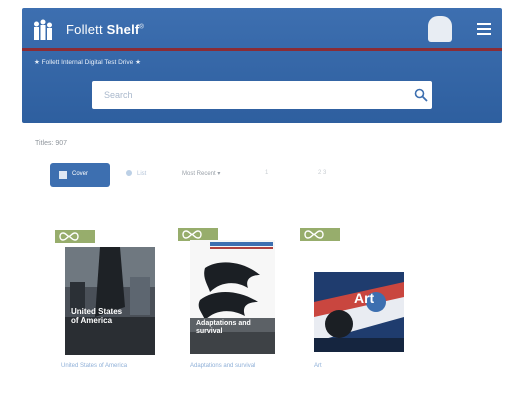  What do you see at coordinates (51, 143) in the screenshot?
I see `titles-count: Titles: 907` at bounding box center [51, 143].